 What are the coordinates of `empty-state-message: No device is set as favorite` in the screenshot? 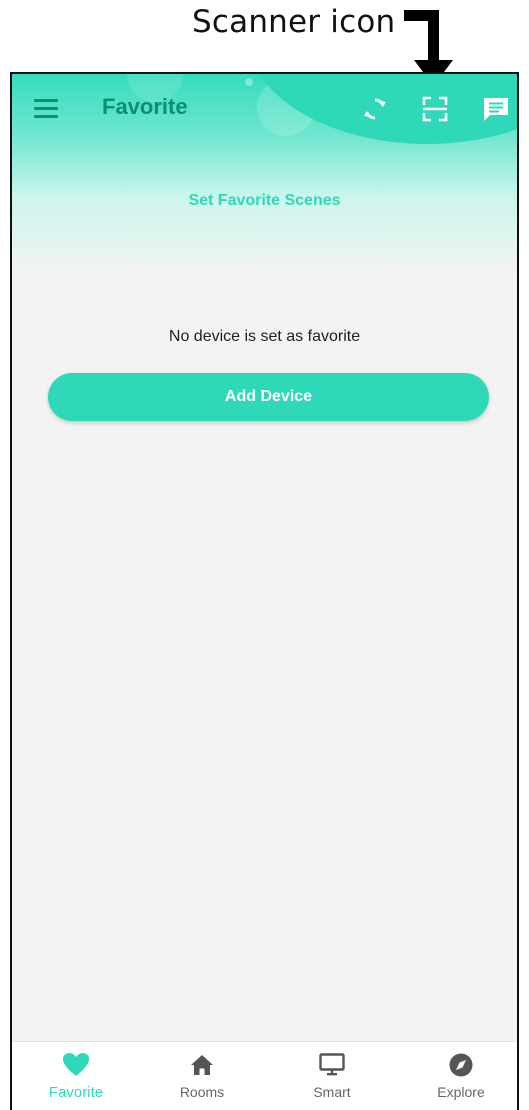 It's located at (264, 336).